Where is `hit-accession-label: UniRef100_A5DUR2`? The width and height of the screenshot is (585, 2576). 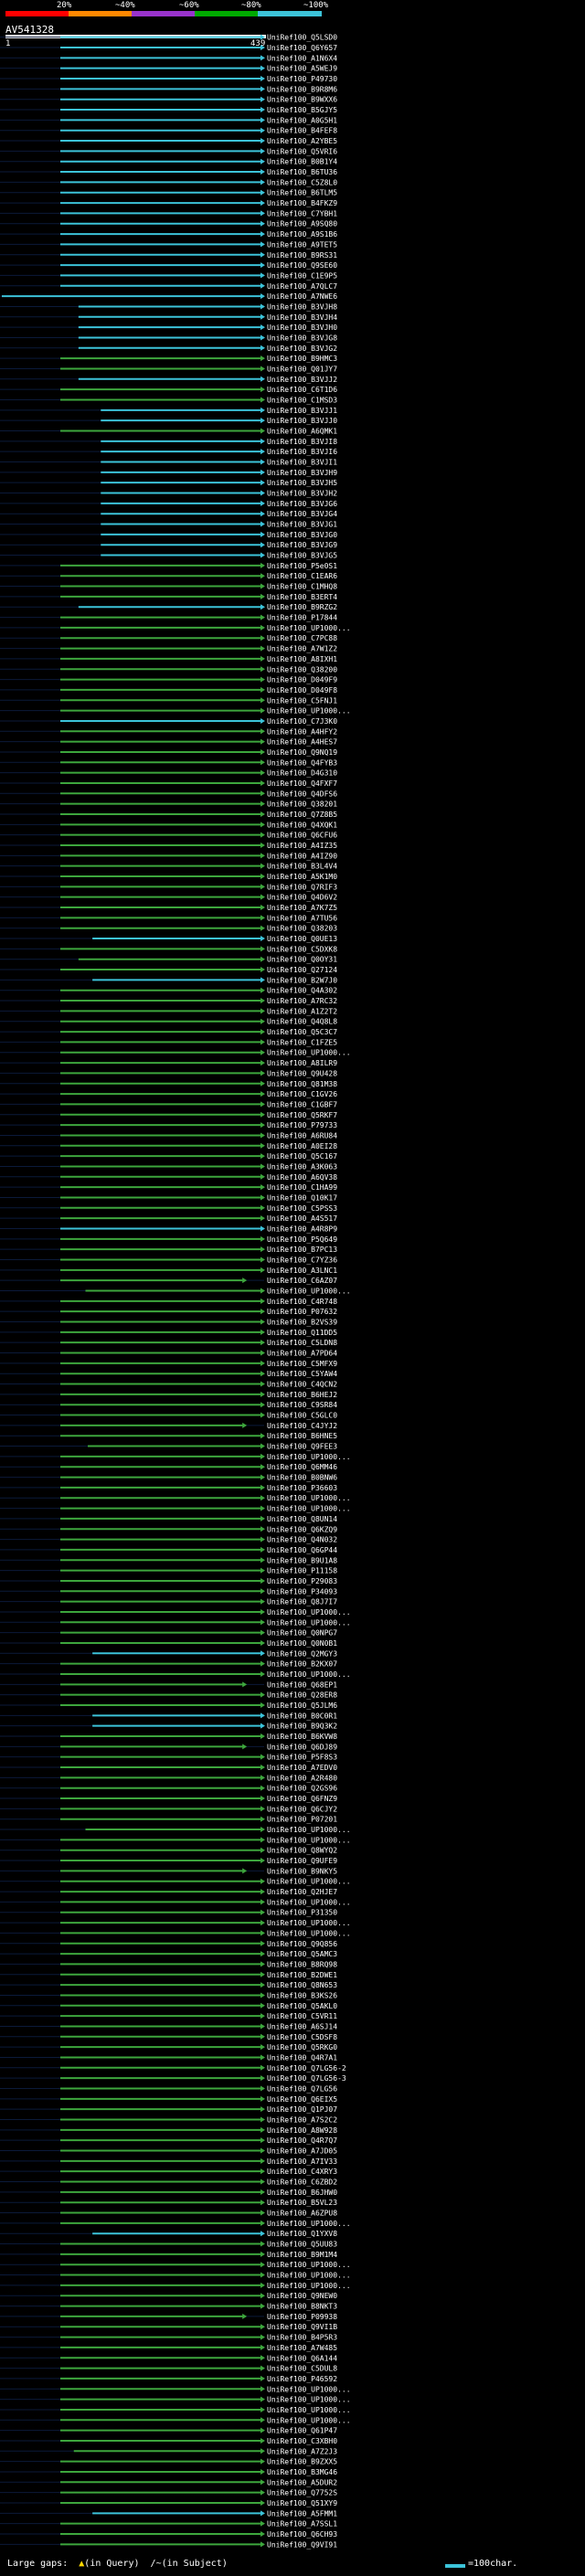
hit-accession-label: UniRef100_A5DUR2 is located at coordinates (302, 2482).